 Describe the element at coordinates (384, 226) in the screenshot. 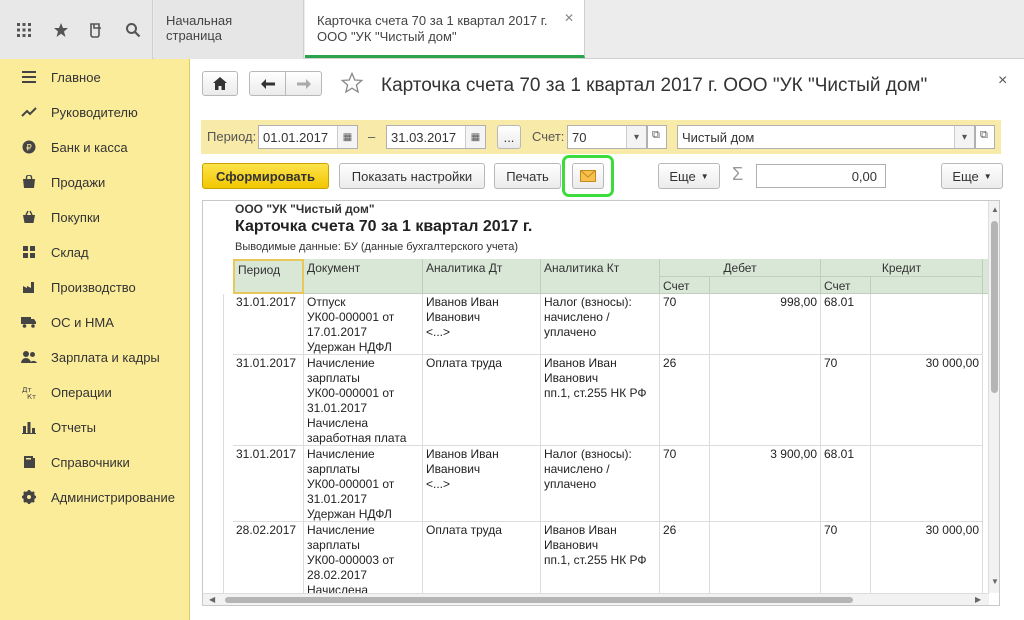

I see `report-title: Карточка счета 70 за 1 квартал 2017 г.` at that location.